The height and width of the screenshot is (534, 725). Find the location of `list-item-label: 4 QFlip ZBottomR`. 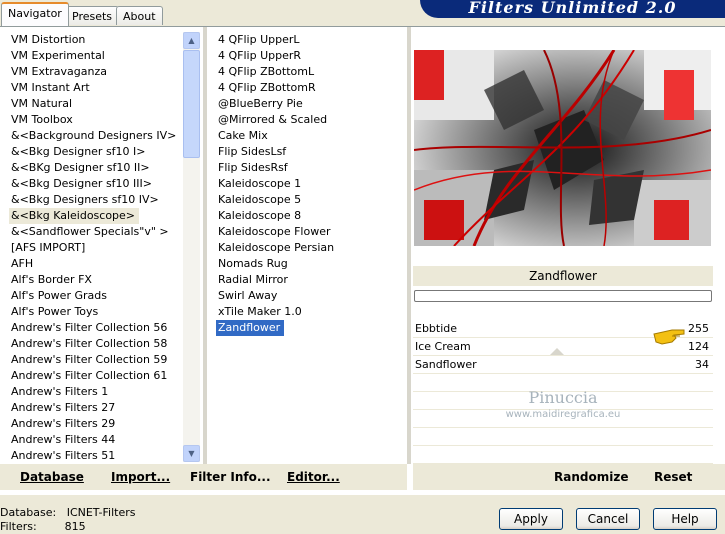

list-item-label: 4 QFlip ZBottomR is located at coordinates (267, 87).